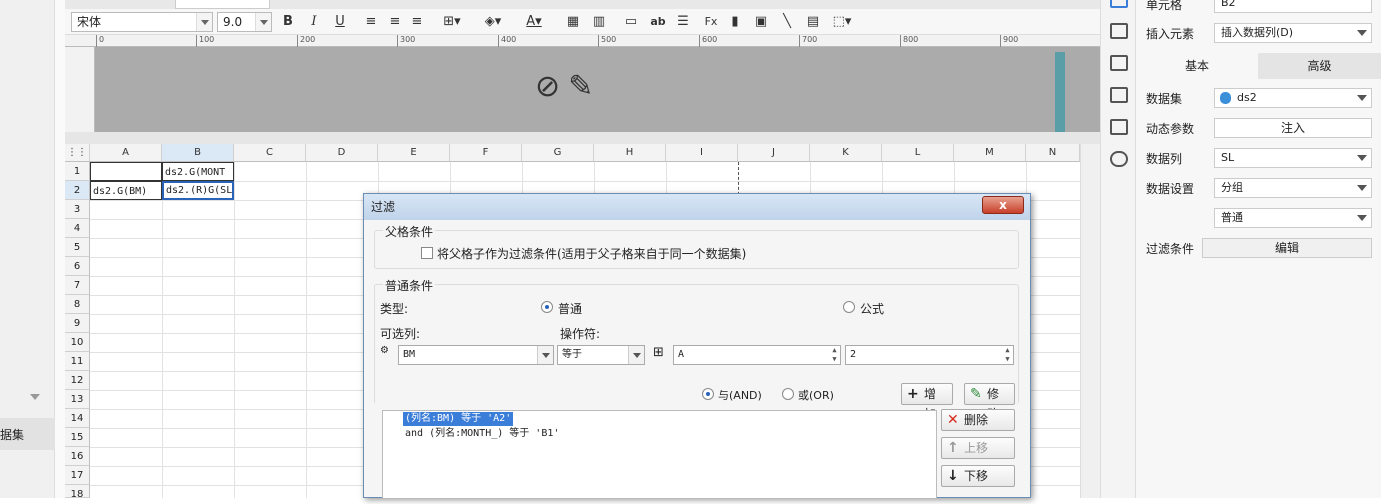 The width and height of the screenshot is (1381, 504). What do you see at coordinates (1119, 127) in the screenshot?
I see `layout-icon` at bounding box center [1119, 127].